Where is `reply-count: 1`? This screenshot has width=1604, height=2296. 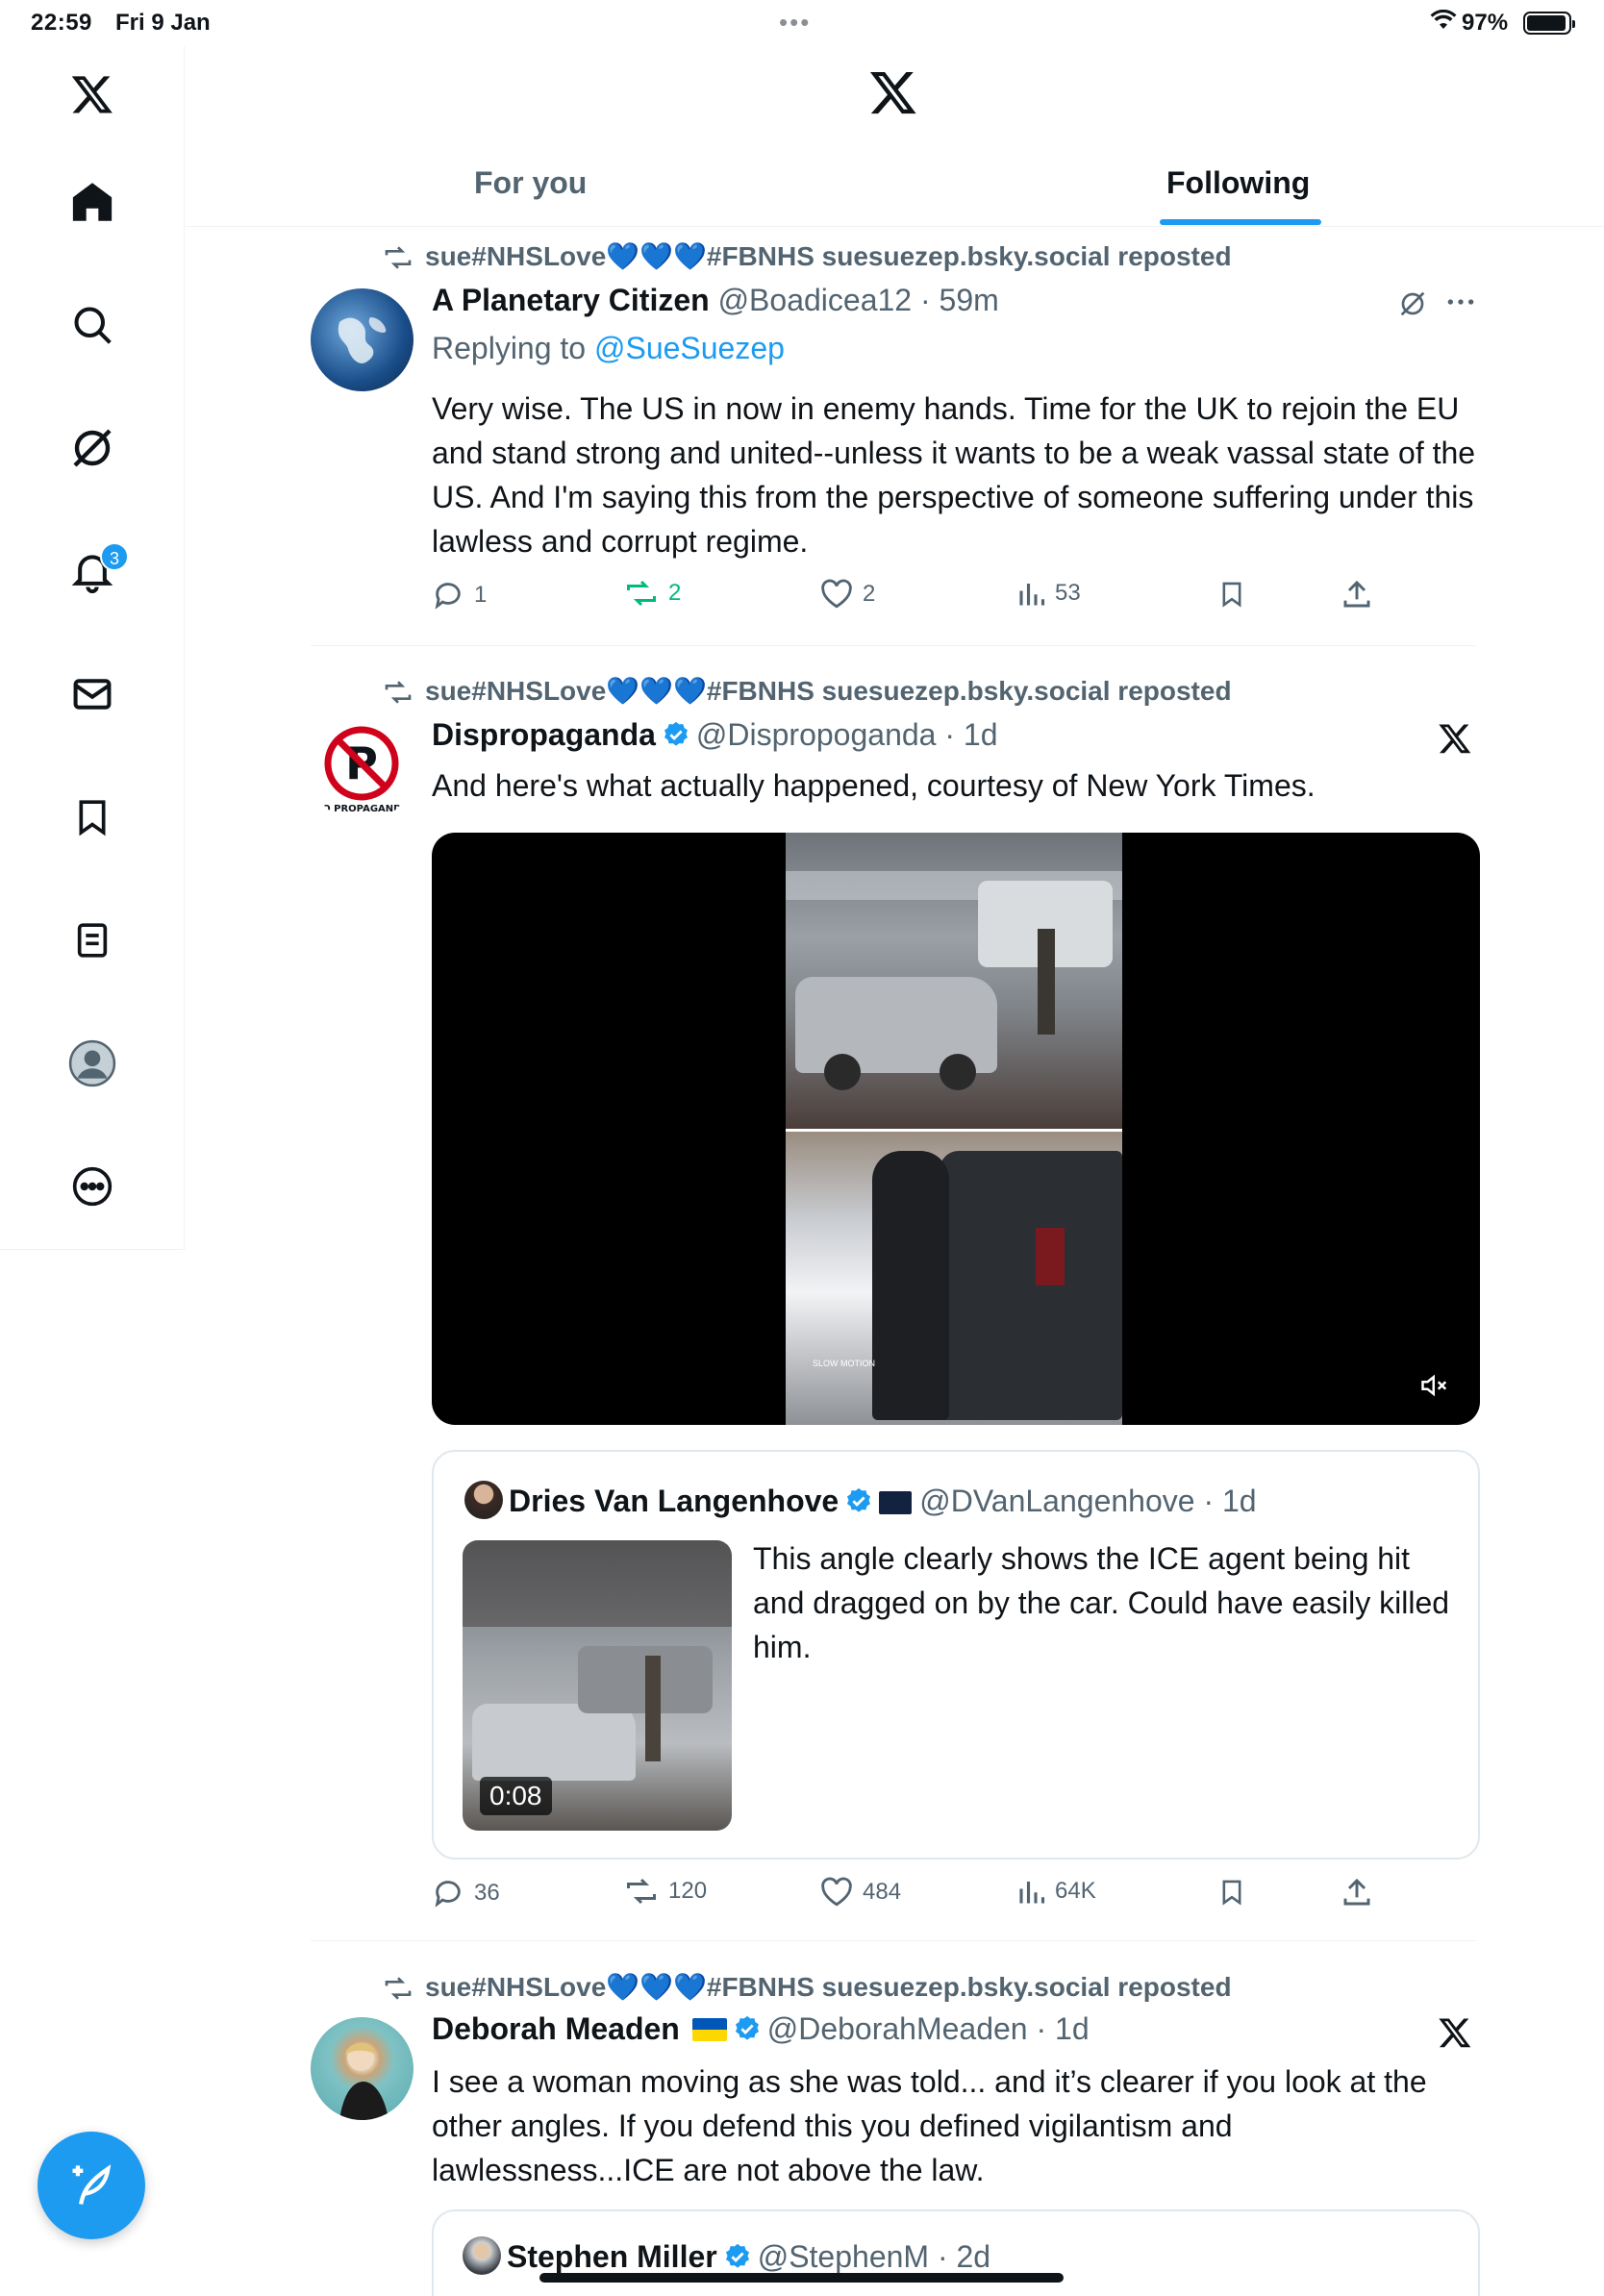
reply-count: 1 is located at coordinates (481, 595).